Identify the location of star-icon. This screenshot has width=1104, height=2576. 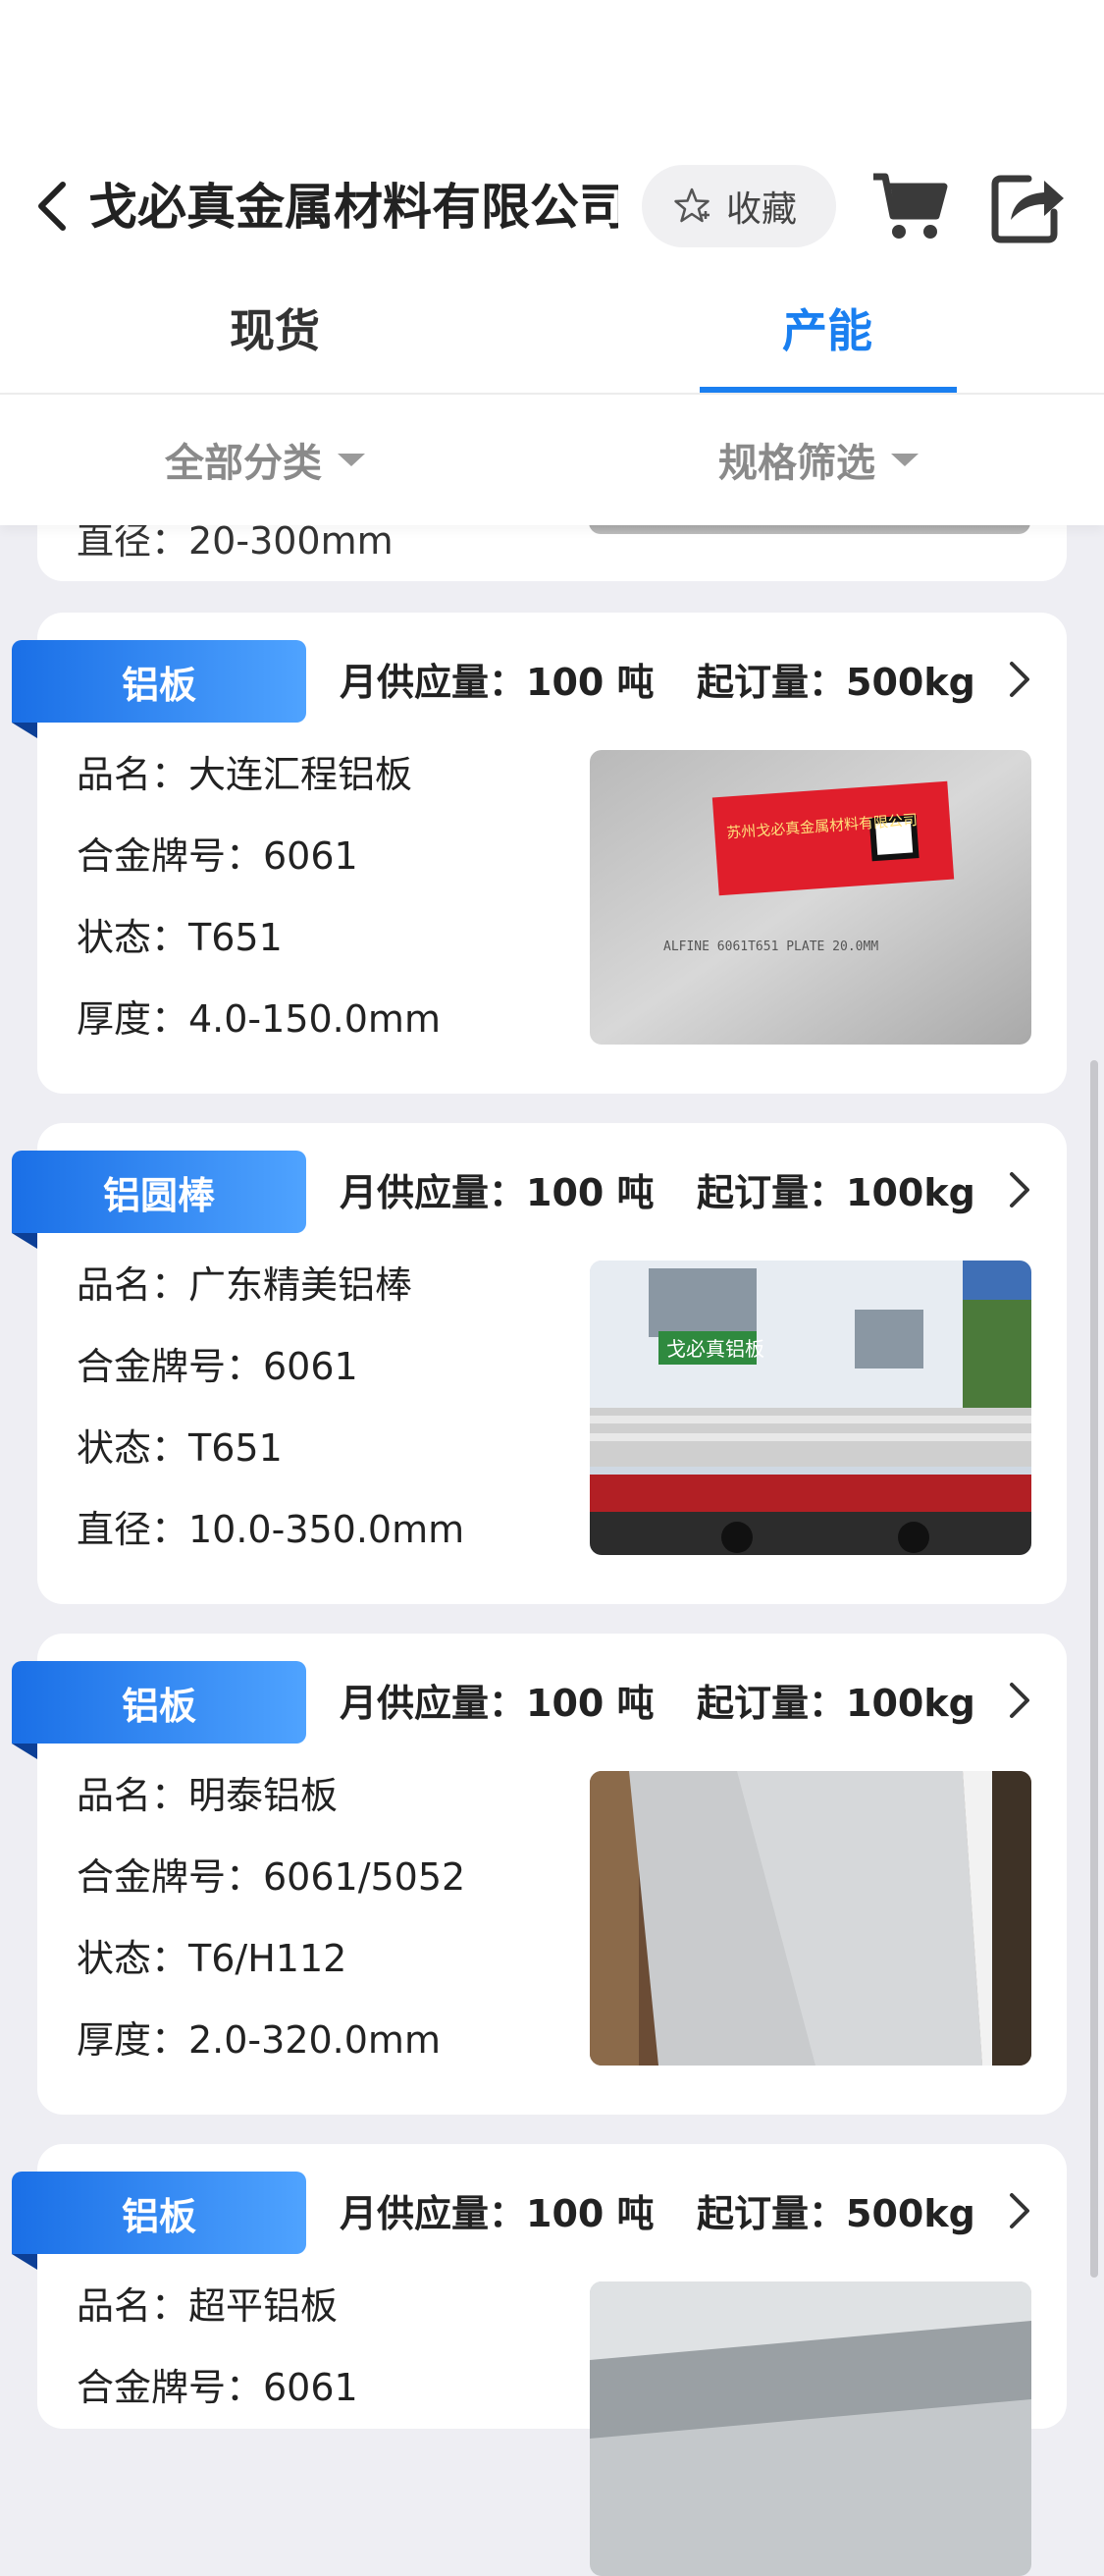
(692, 205).